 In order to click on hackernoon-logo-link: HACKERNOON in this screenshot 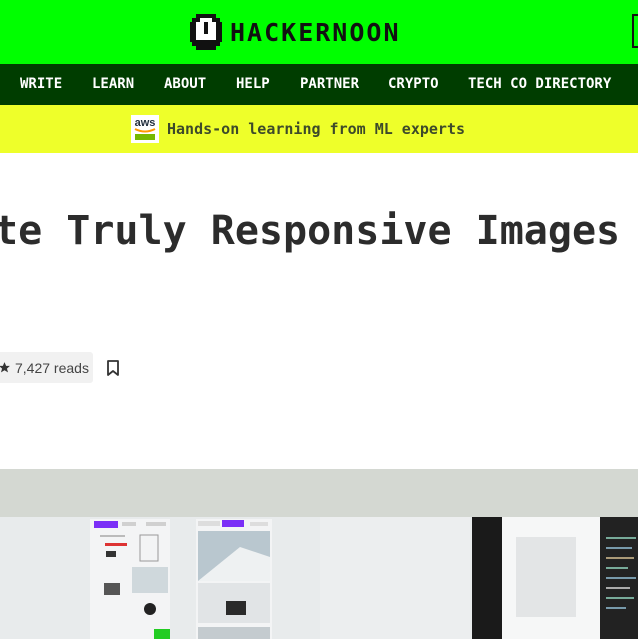, I will do `click(295, 32)`.